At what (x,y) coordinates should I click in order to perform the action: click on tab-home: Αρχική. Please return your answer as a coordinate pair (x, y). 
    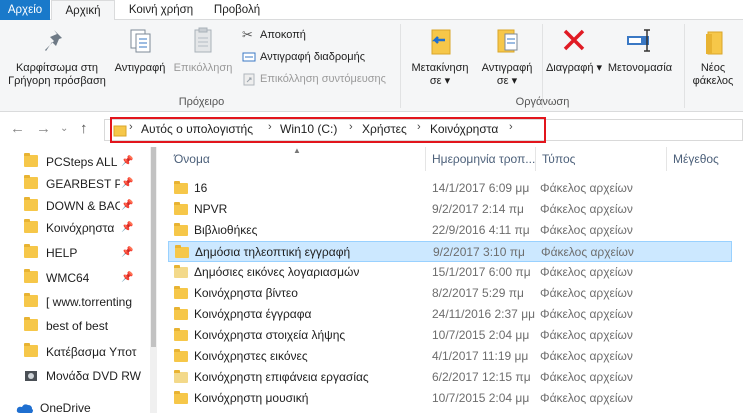
    Looking at the image, I should click on (83, 10).